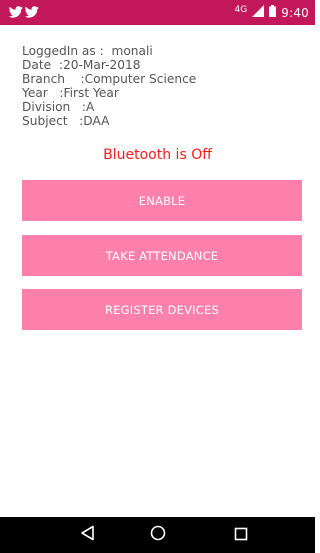 This screenshot has height=553, width=320. I want to click on recents-icon, so click(241, 535).